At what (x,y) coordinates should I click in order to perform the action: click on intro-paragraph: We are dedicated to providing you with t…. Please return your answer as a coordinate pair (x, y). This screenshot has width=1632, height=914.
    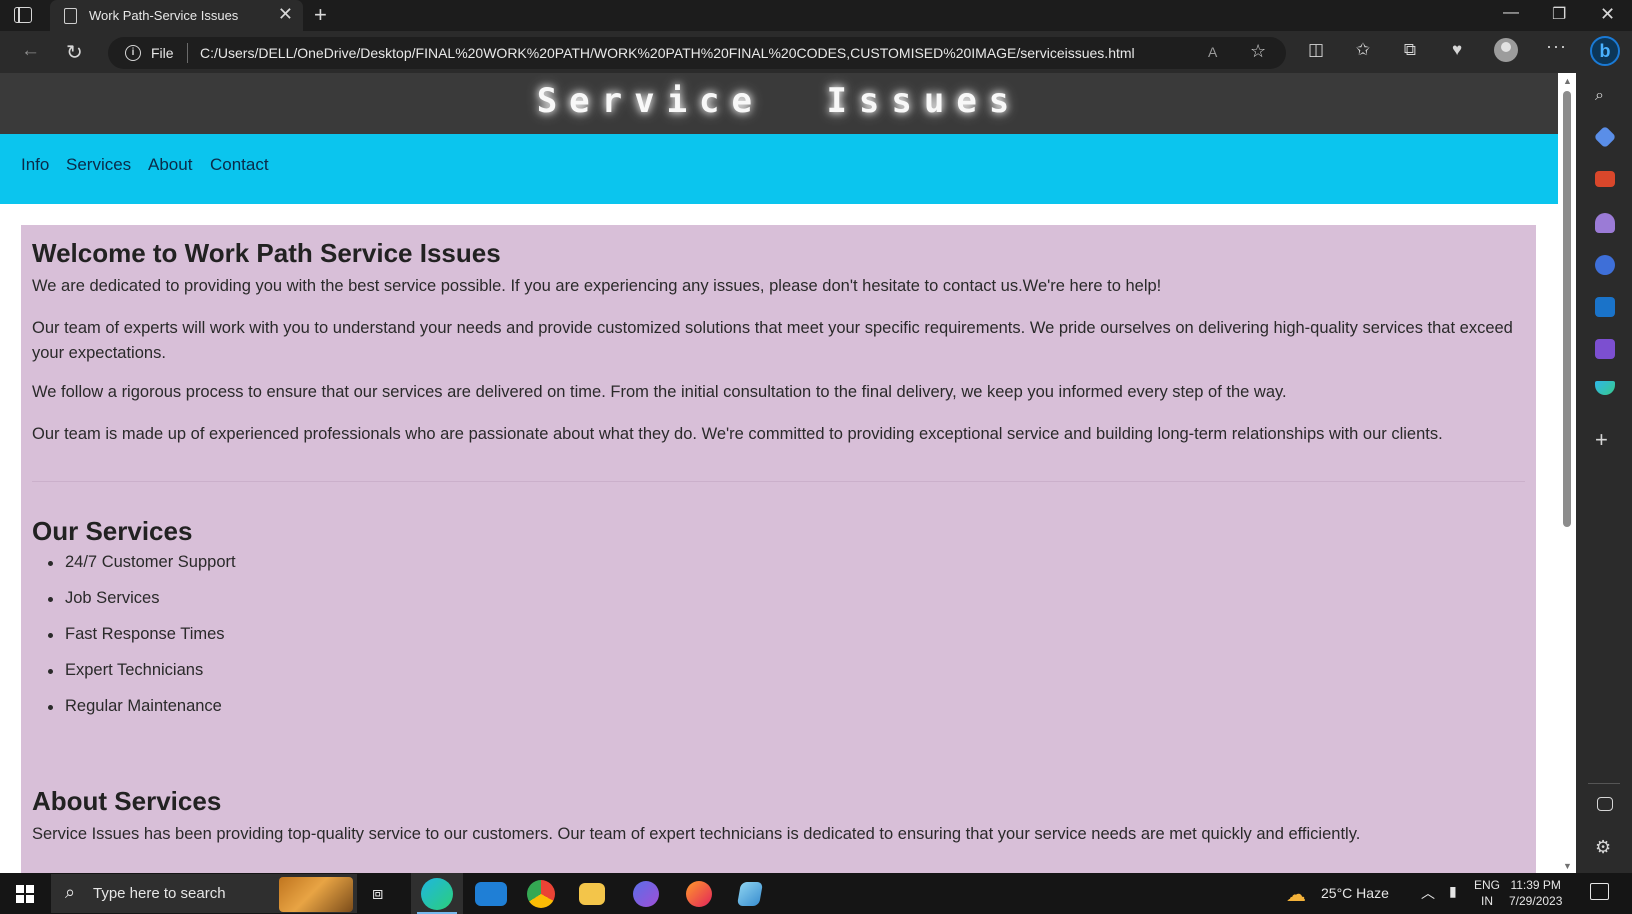
    Looking at the image, I should click on (597, 286).